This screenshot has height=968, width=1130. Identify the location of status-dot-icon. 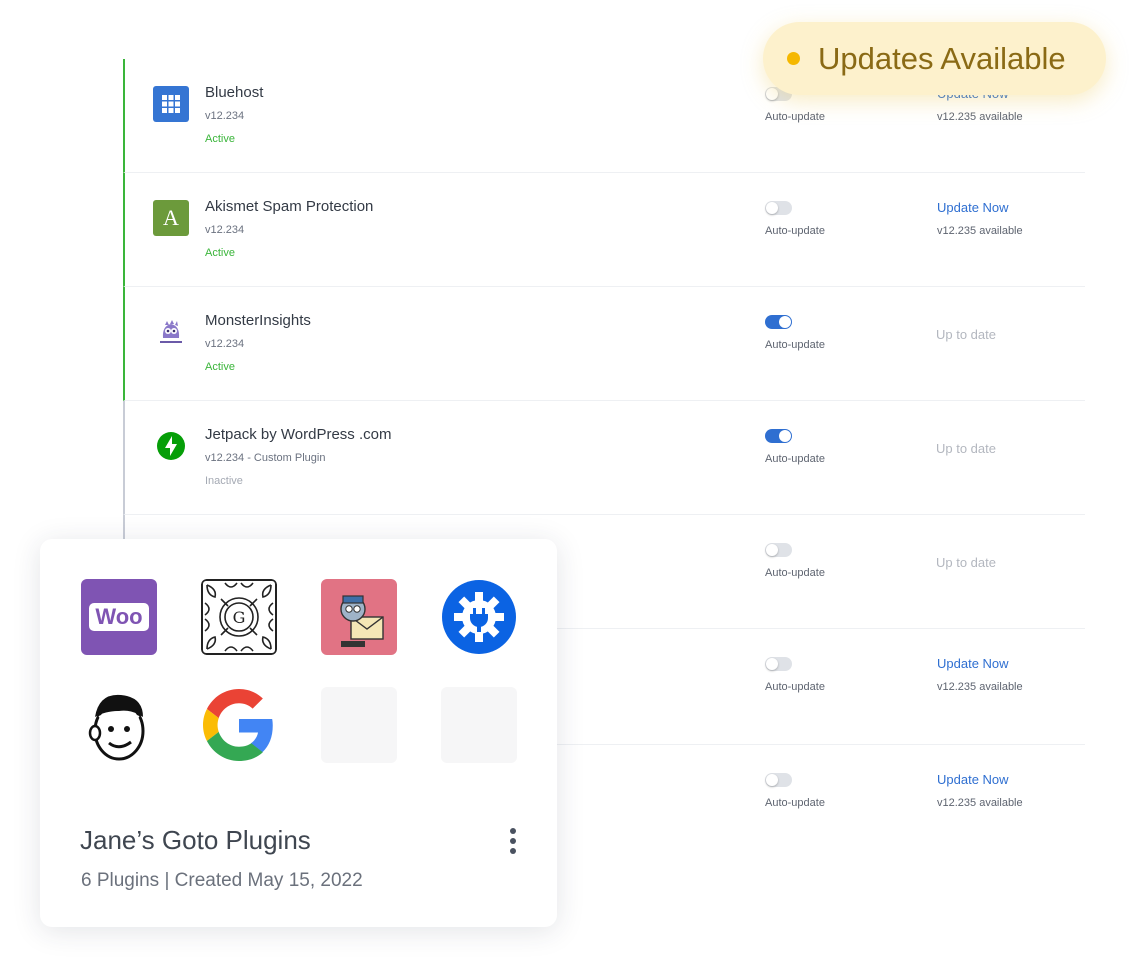
(793, 58).